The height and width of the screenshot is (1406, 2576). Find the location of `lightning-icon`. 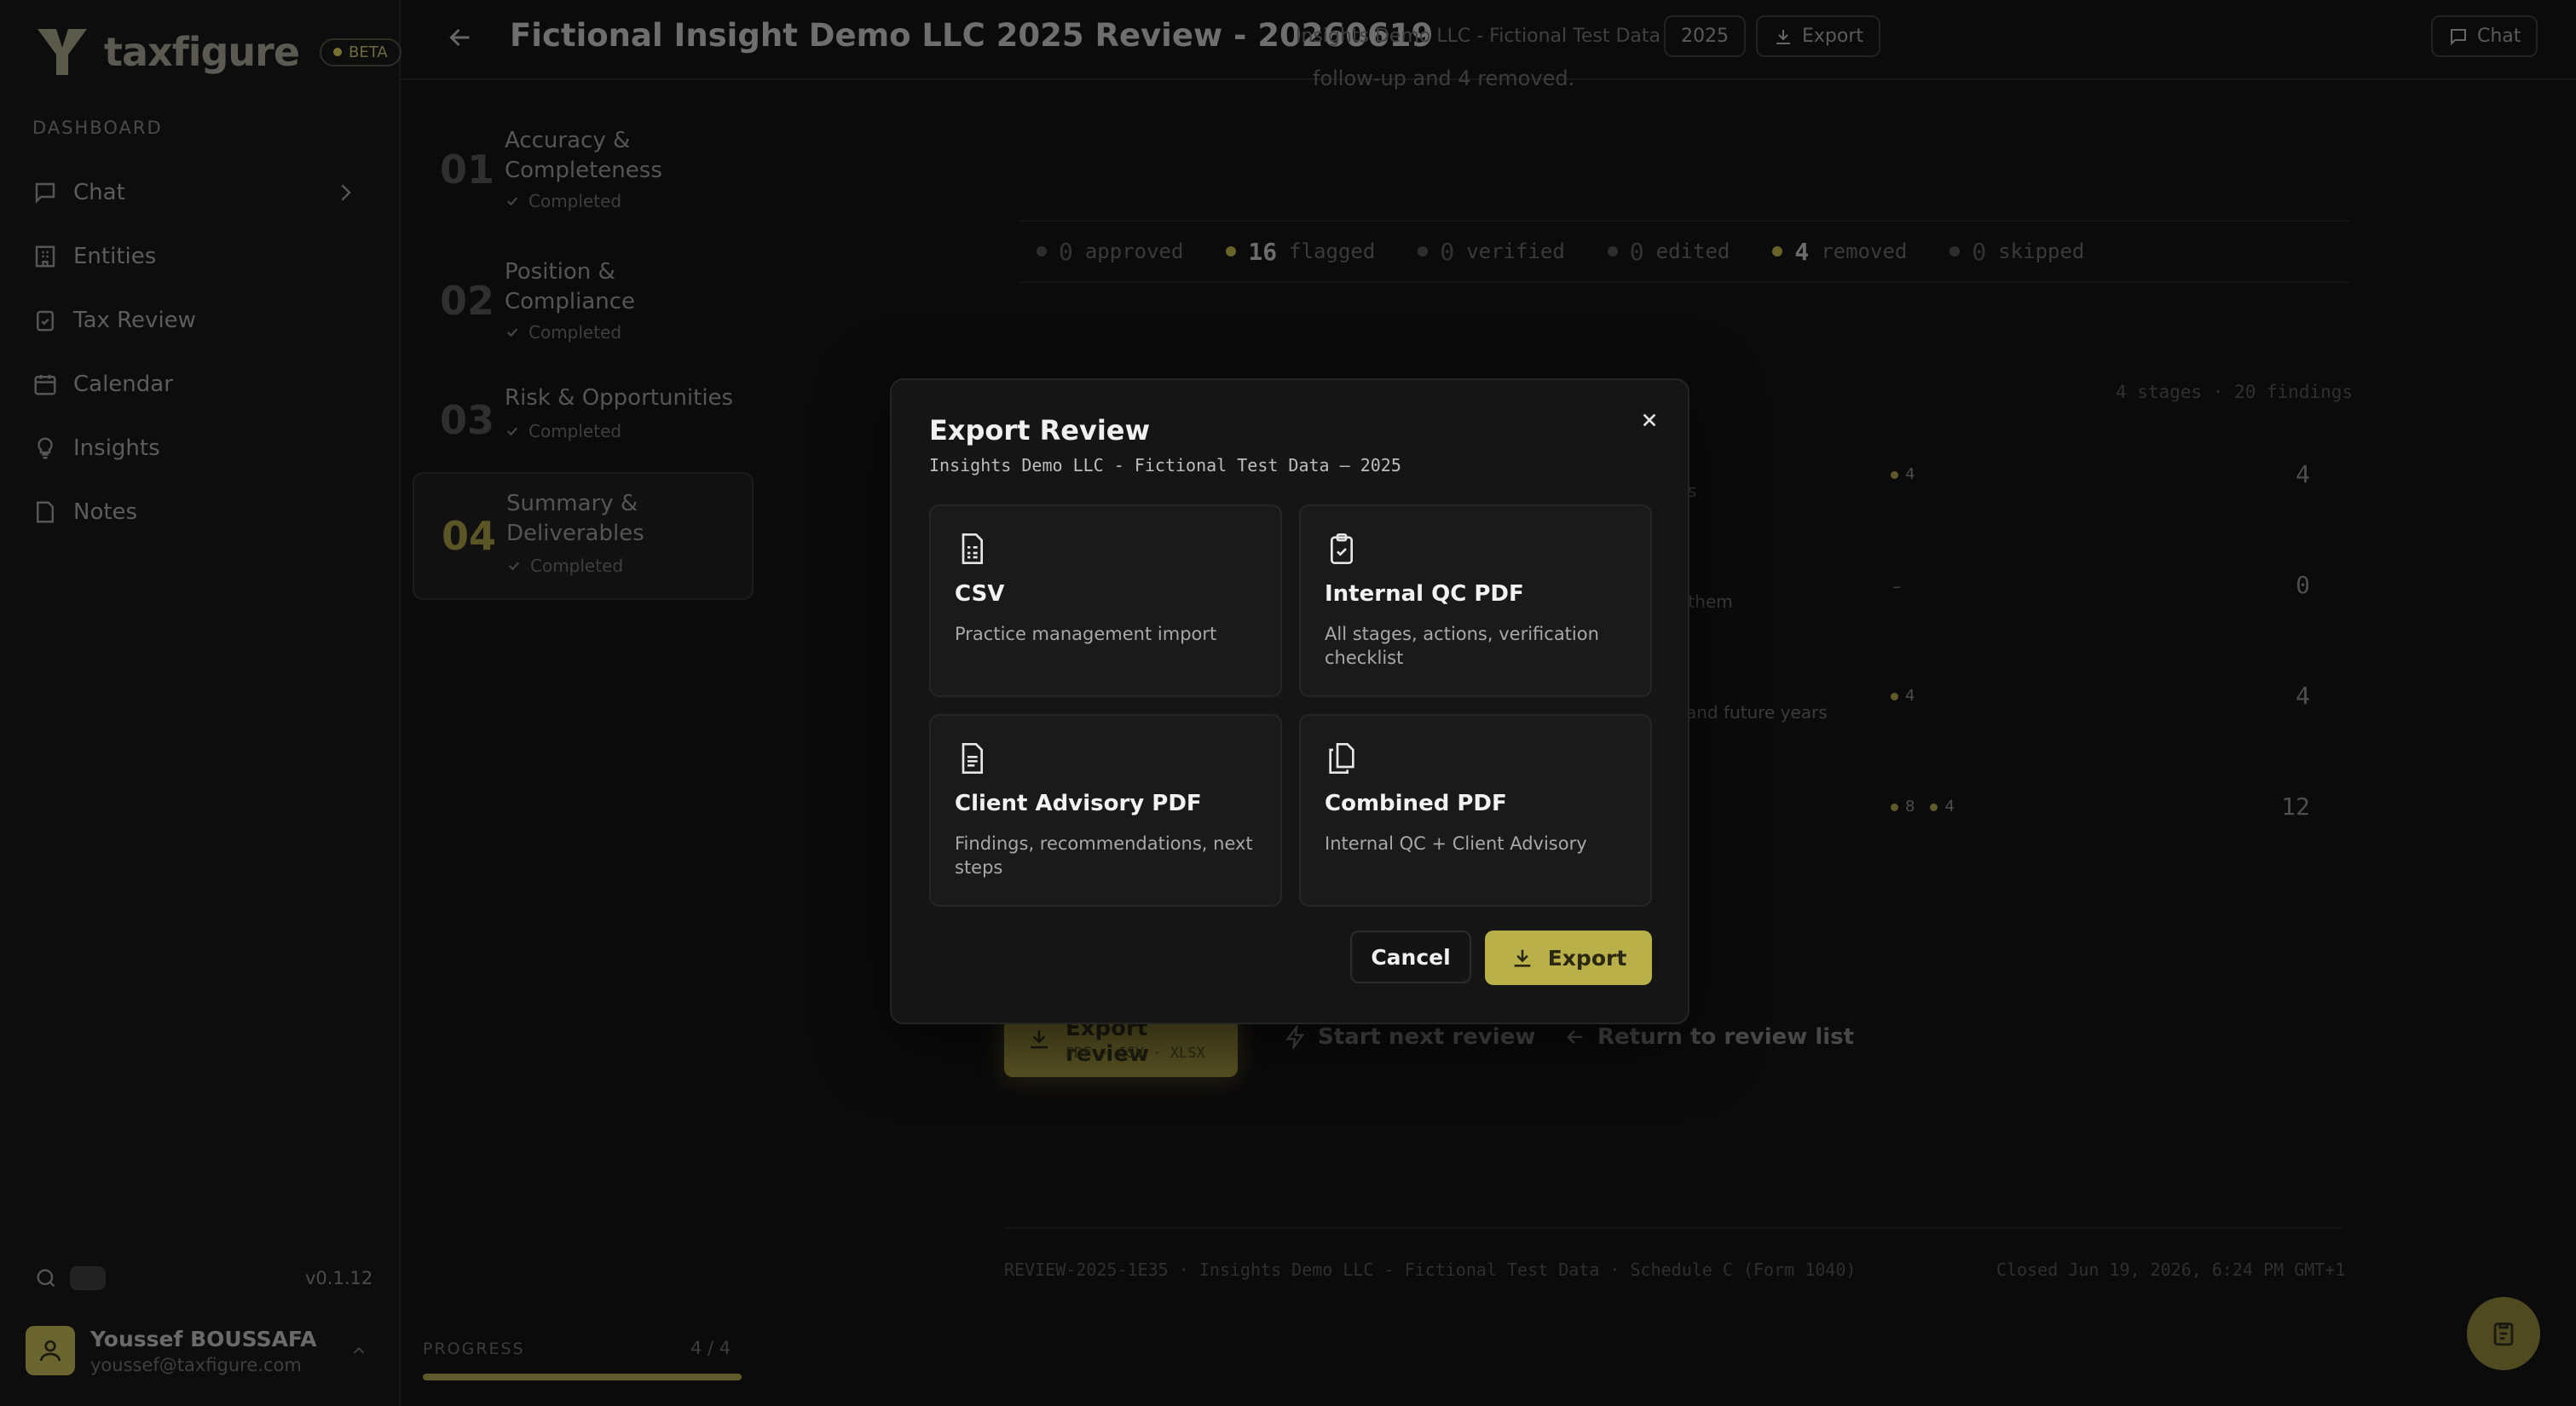

lightning-icon is located at coordinates (1295, 1037).